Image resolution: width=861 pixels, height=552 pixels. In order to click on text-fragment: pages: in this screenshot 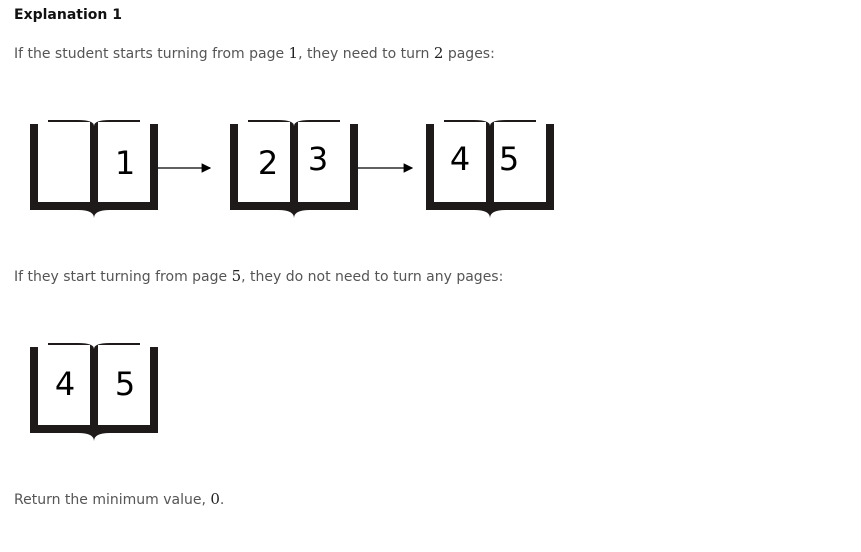, I will do `click(469, 54)`.